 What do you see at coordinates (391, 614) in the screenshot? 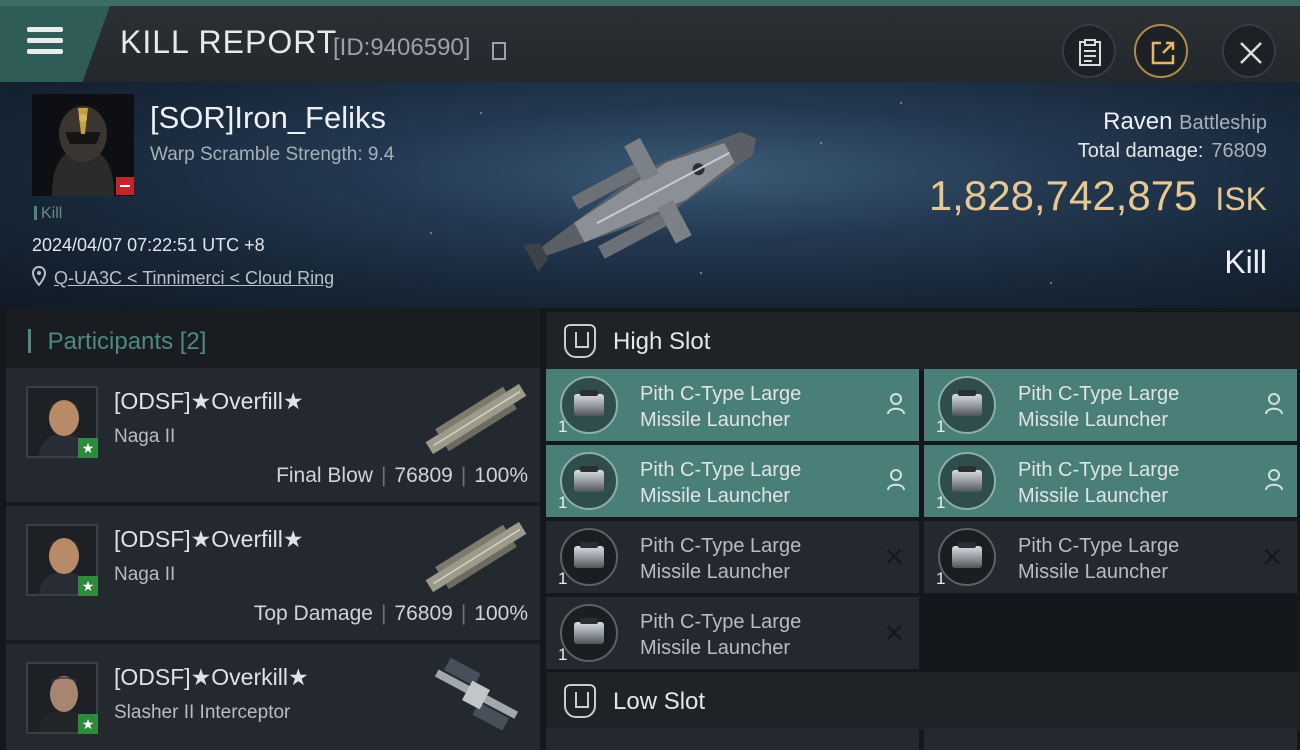
I see `participant-stats: Top Damage | 76809 | 100%` at bounding box center [391, 614].